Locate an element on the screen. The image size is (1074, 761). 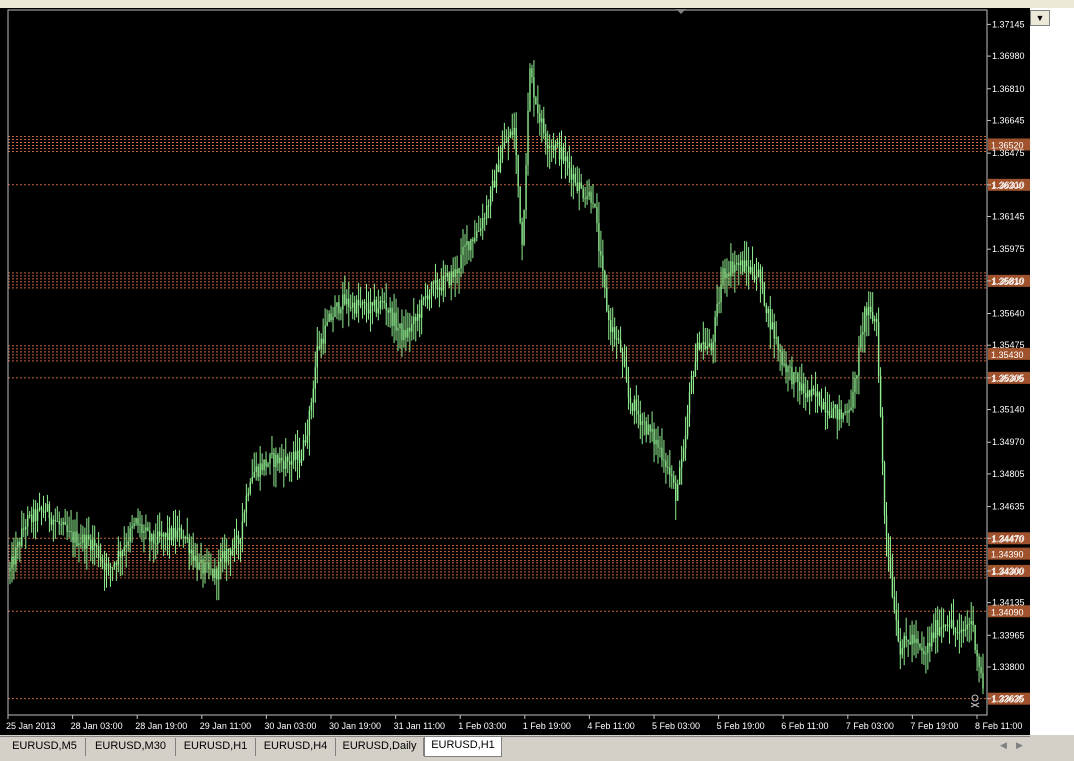
x-tick-label: 31 Jan 11:00 is located at coordinates (419, 726).